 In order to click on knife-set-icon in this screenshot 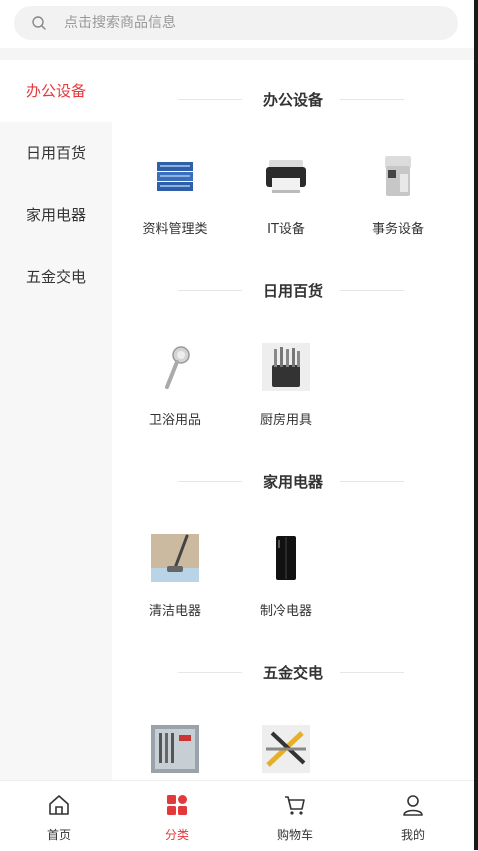, I will do `click(286, 367)`.